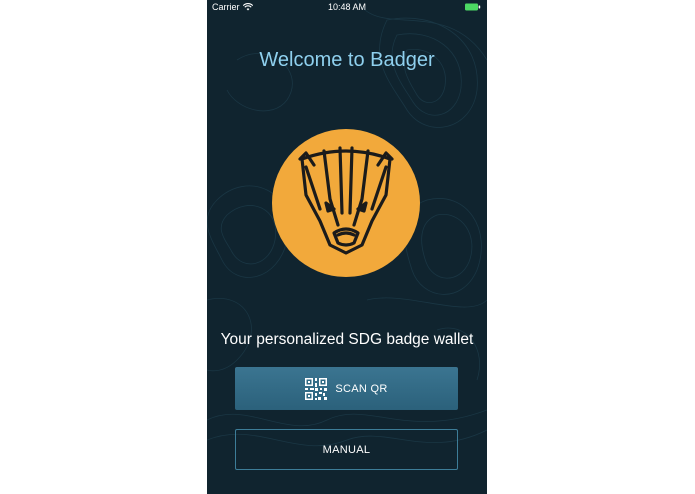 The height and width of the screenshot is (494, 695). Describe the element at coordinates (316, 388) in the screenshot. I see `qr-code-icon` at that location.